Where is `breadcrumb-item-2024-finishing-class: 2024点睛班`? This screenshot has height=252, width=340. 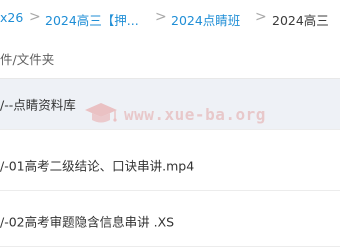
breadcrumb-item-2024-finishing-class: 2024点睛班 is located at coordinates (205, 19).